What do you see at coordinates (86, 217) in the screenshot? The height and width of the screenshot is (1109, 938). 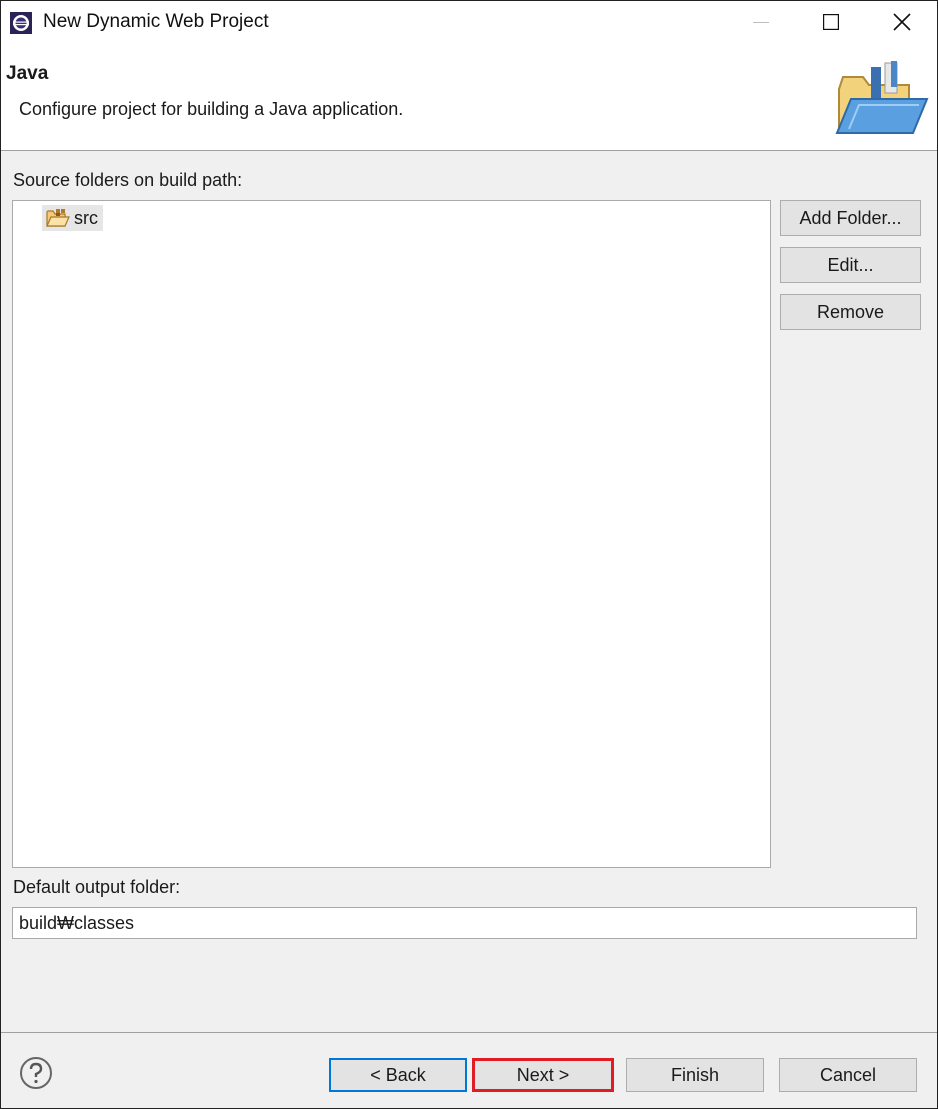 I see `tree-item-label: src` at bounding box center [86, 217].